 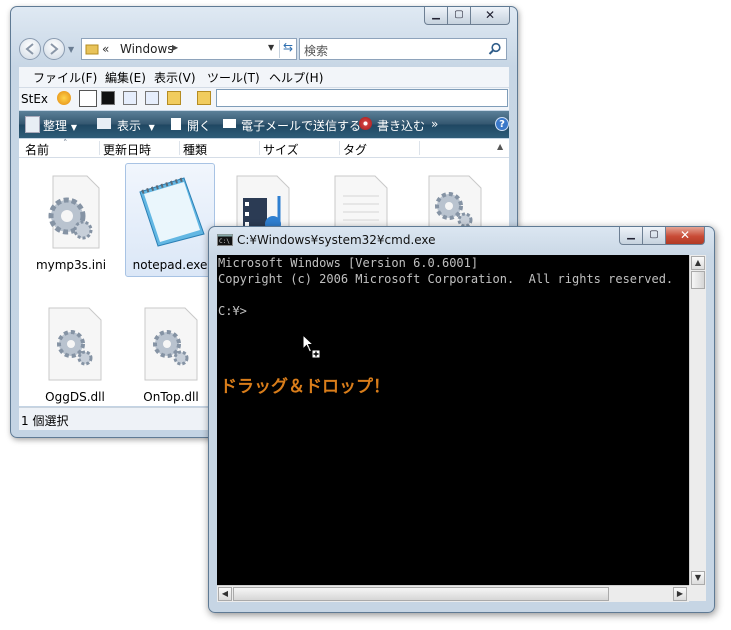 What do you see at coordinates (401, 125) in the screenshot?
I see `burn-button: 書き込む` at bounding box center [401, 125].